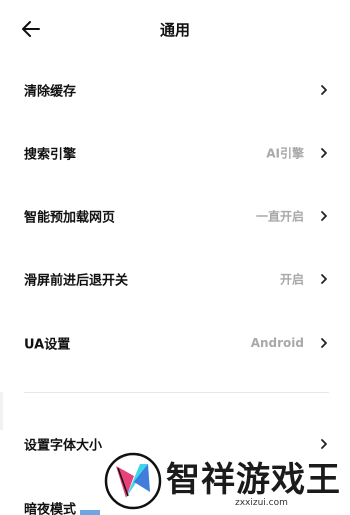 This screenshot has width=350, height=515. What do you see at coordinates (50, 92) in the screenshot?
I see `setting-label: 清除缓存` at bounding box center [50, 92].